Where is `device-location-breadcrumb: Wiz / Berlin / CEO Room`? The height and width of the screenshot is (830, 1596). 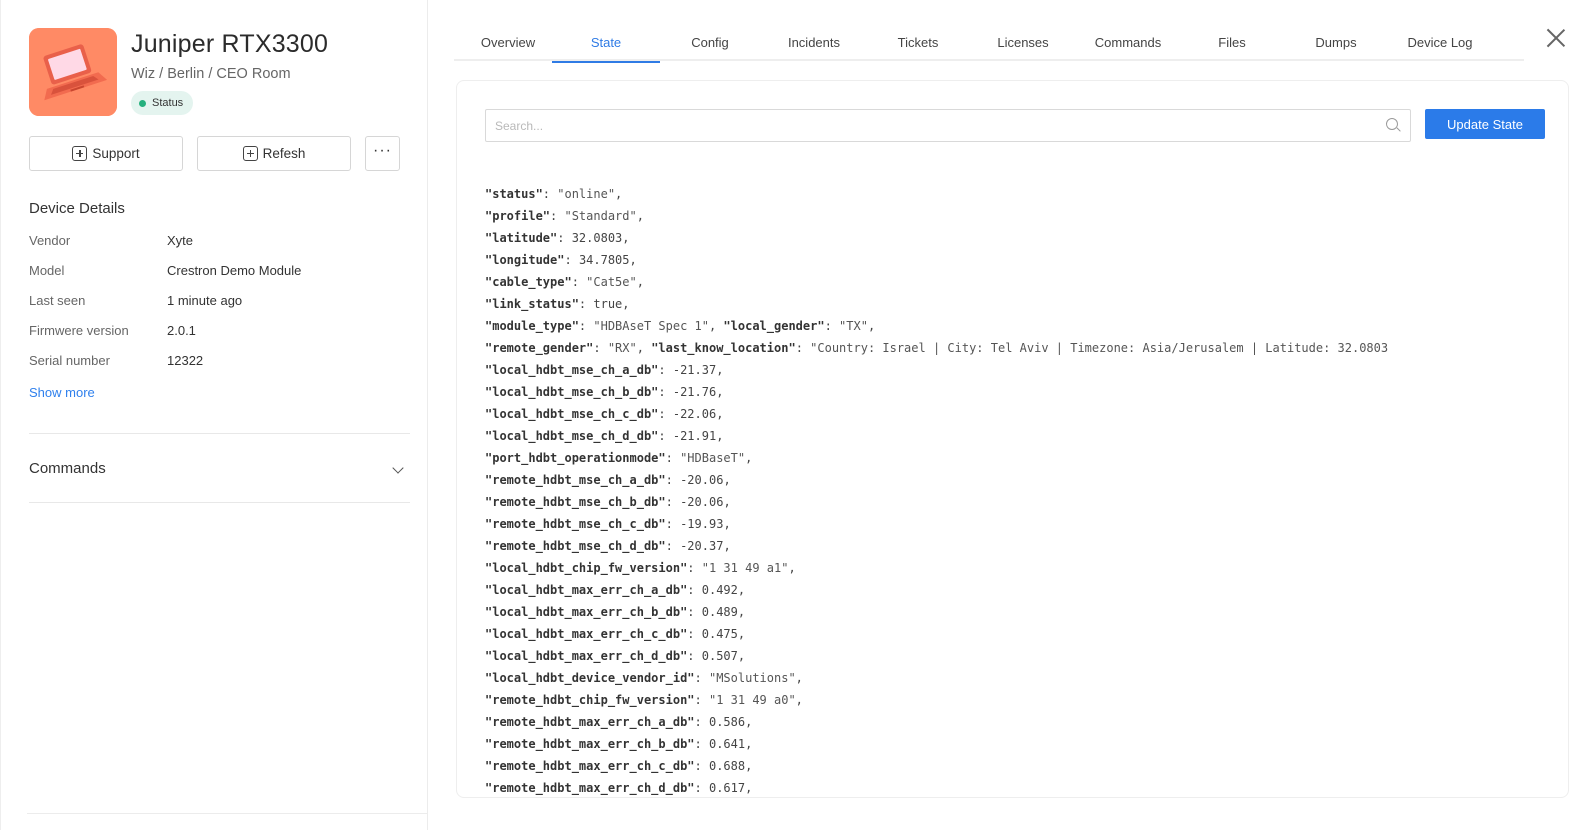
device-location-breadcrumb: Wiz / Berlin / CEO Room is located at coordinates (211, 74).